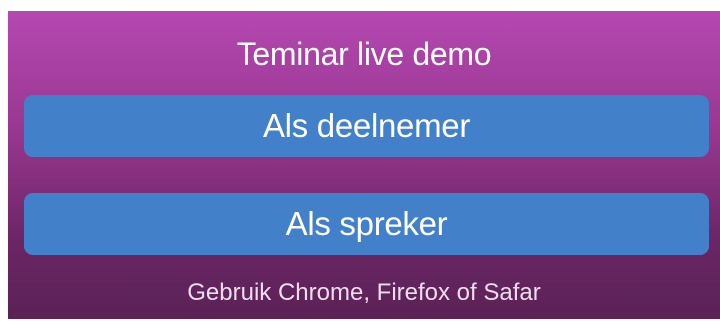  I want to click on browser-note: Gebruik Chrome, Firefox of Safar, so click(364, 292).